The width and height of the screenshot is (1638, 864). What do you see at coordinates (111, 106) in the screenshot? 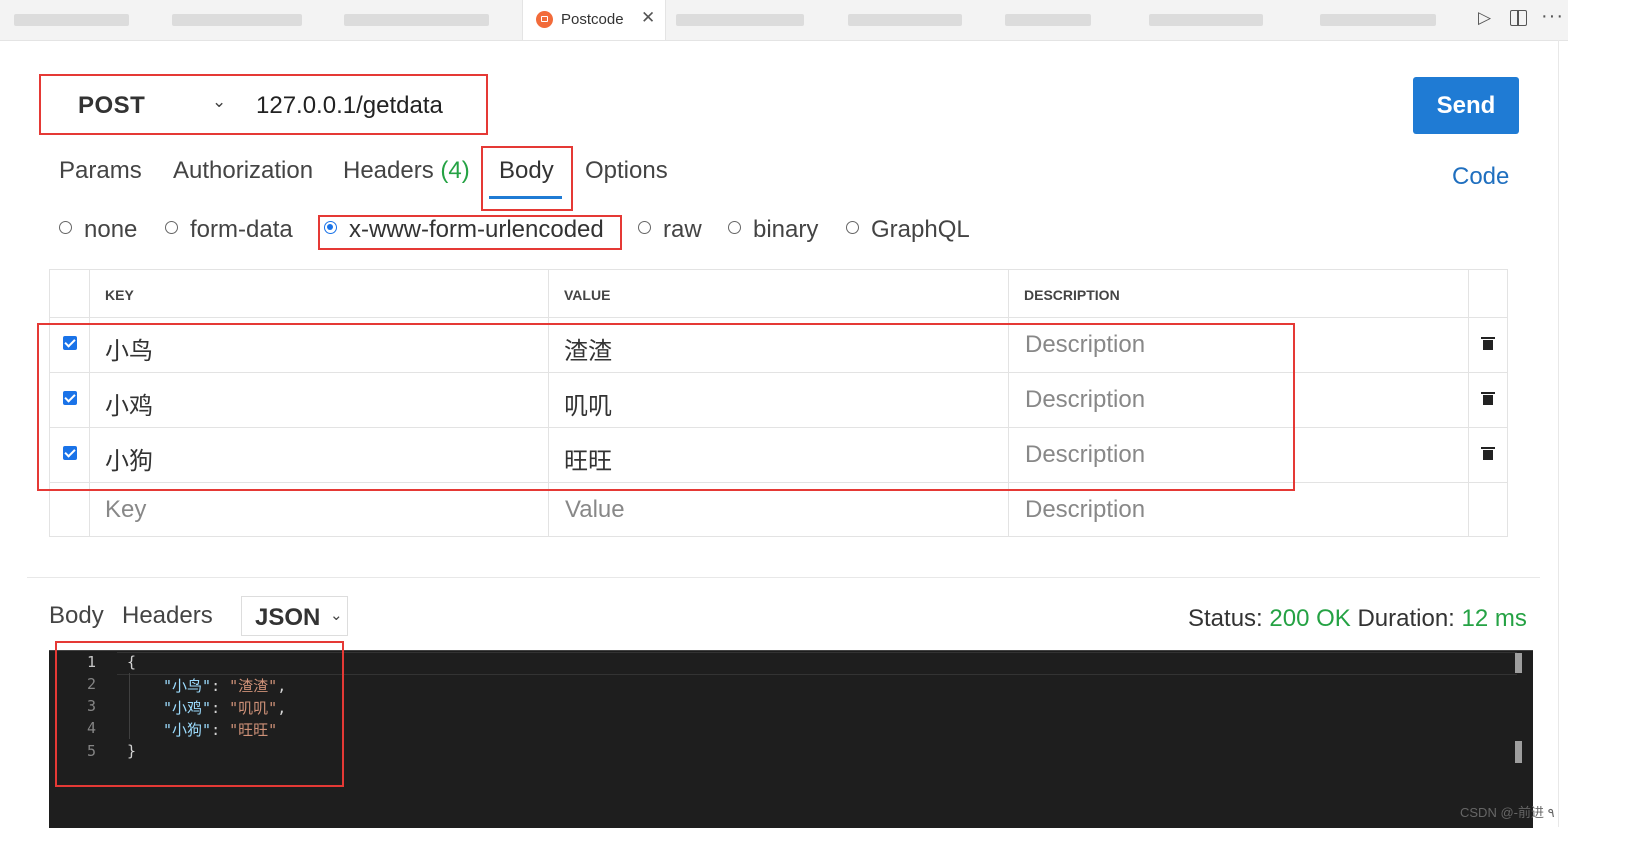
I see `method-select: POST` at bounding box center [111, 106].